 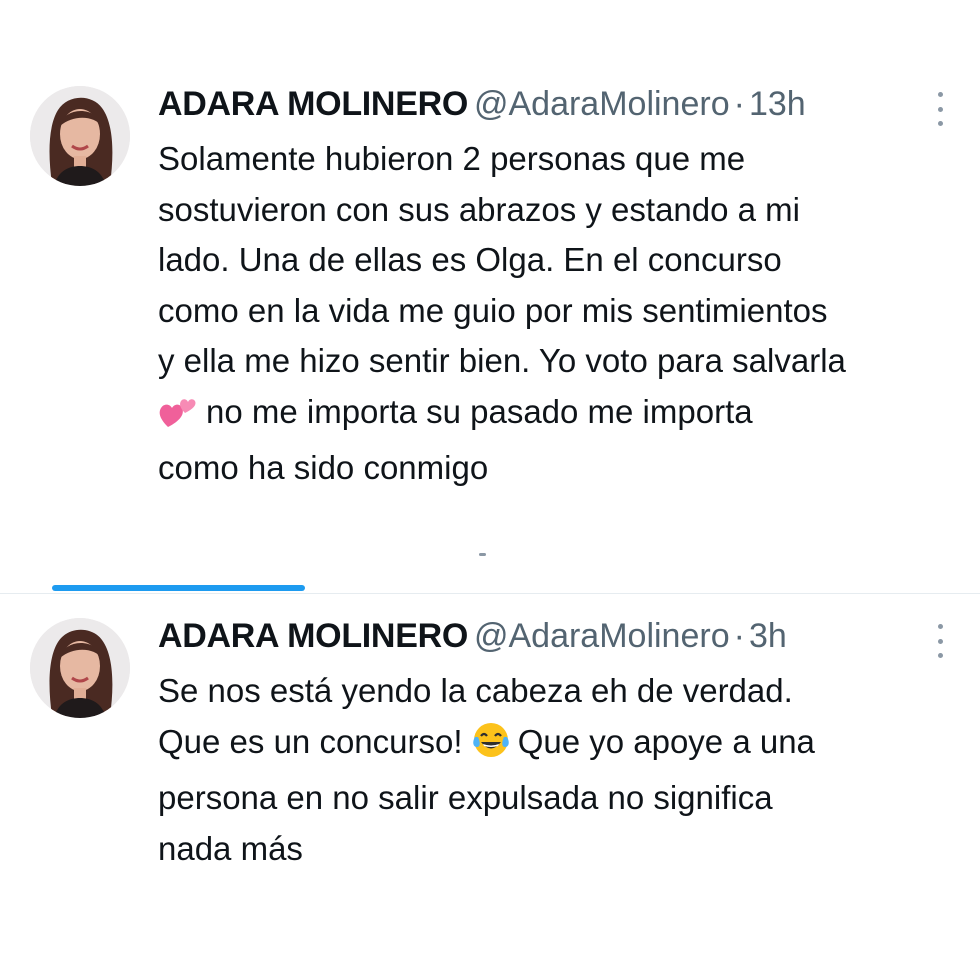 What do you see at coordinates (178, 418) in the screenshot?
I see `two-hearts-icon` at bounding box center [178, 418].